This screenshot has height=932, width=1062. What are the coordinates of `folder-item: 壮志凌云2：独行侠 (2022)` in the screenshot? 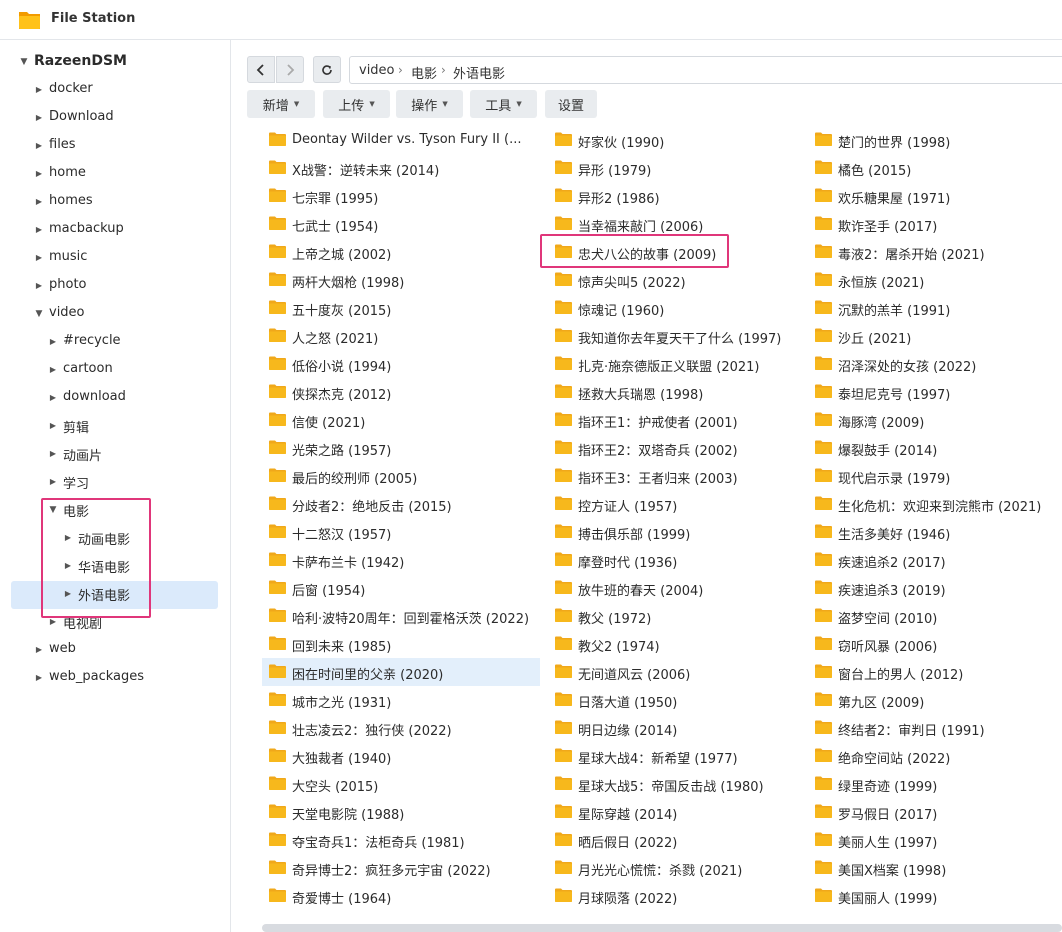 It's located at (402, 728).